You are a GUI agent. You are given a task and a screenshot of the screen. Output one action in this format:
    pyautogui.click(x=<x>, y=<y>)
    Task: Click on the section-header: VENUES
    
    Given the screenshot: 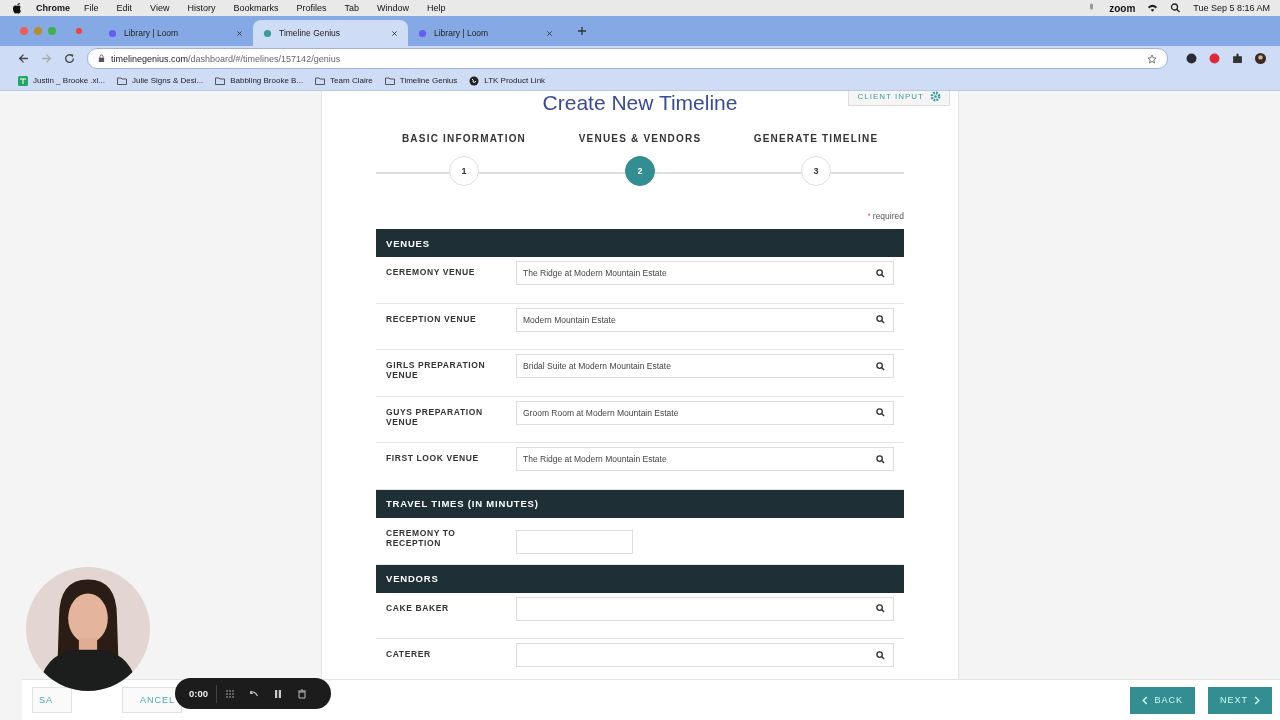 What is the action you would take?
    pyautogui.click(x=640, y=243)
    